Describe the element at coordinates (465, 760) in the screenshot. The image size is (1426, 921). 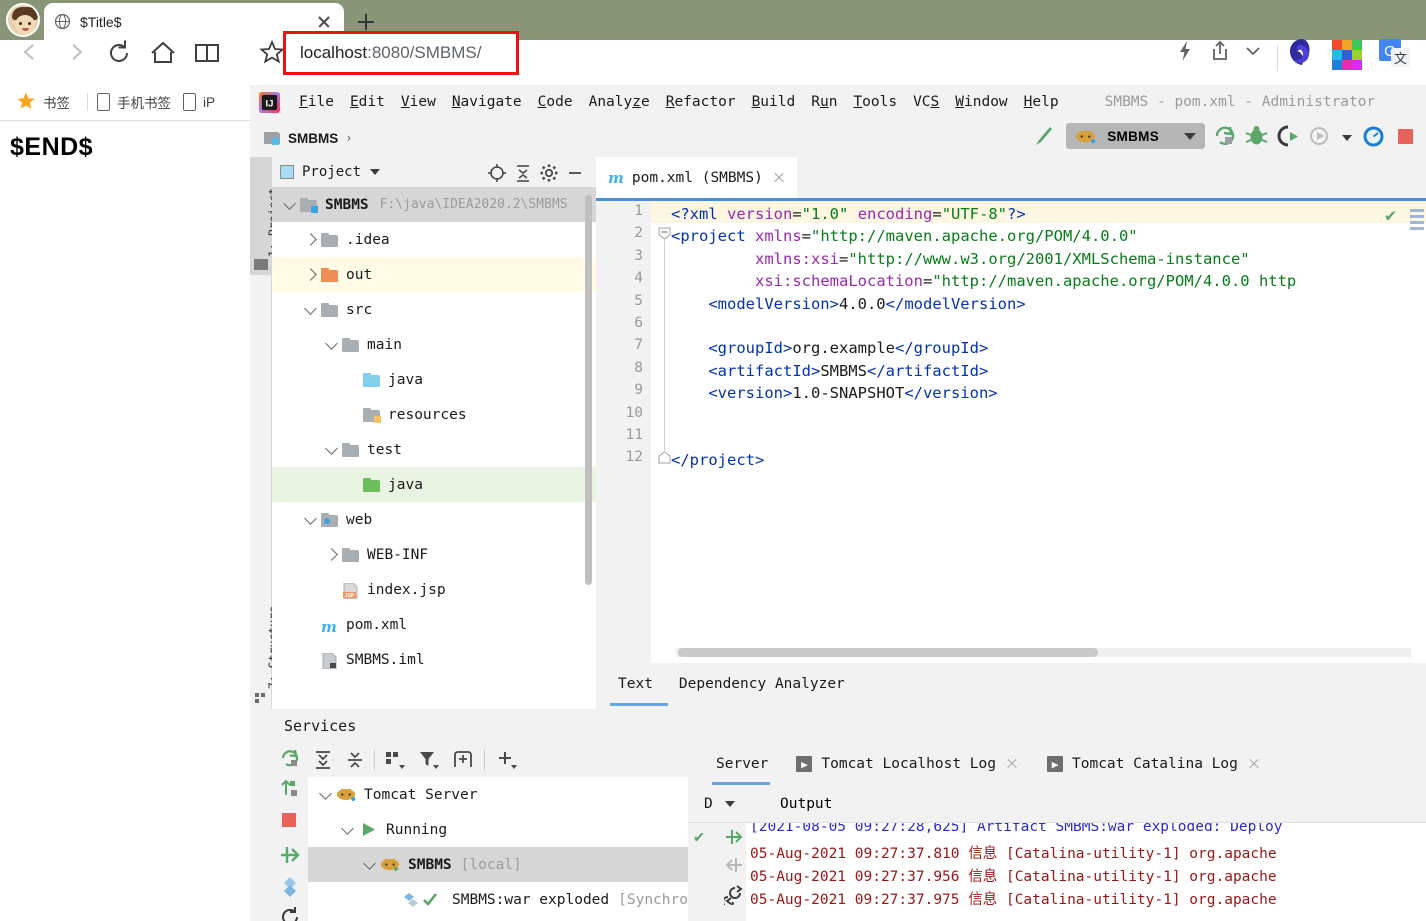
I see `add-tab-icon` at that location.